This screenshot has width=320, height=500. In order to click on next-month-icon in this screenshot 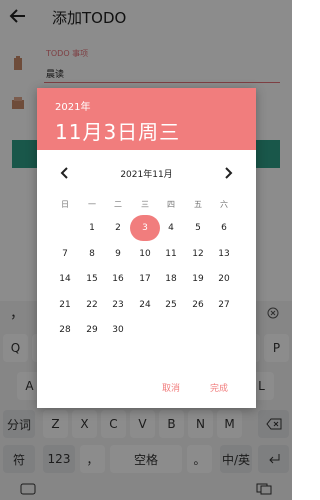, I will do `click(228, 173)`.